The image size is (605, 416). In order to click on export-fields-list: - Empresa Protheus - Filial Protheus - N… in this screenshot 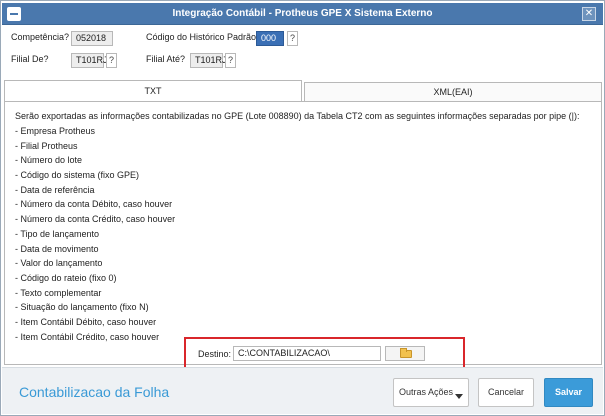, I will do `click(95, 234)`.